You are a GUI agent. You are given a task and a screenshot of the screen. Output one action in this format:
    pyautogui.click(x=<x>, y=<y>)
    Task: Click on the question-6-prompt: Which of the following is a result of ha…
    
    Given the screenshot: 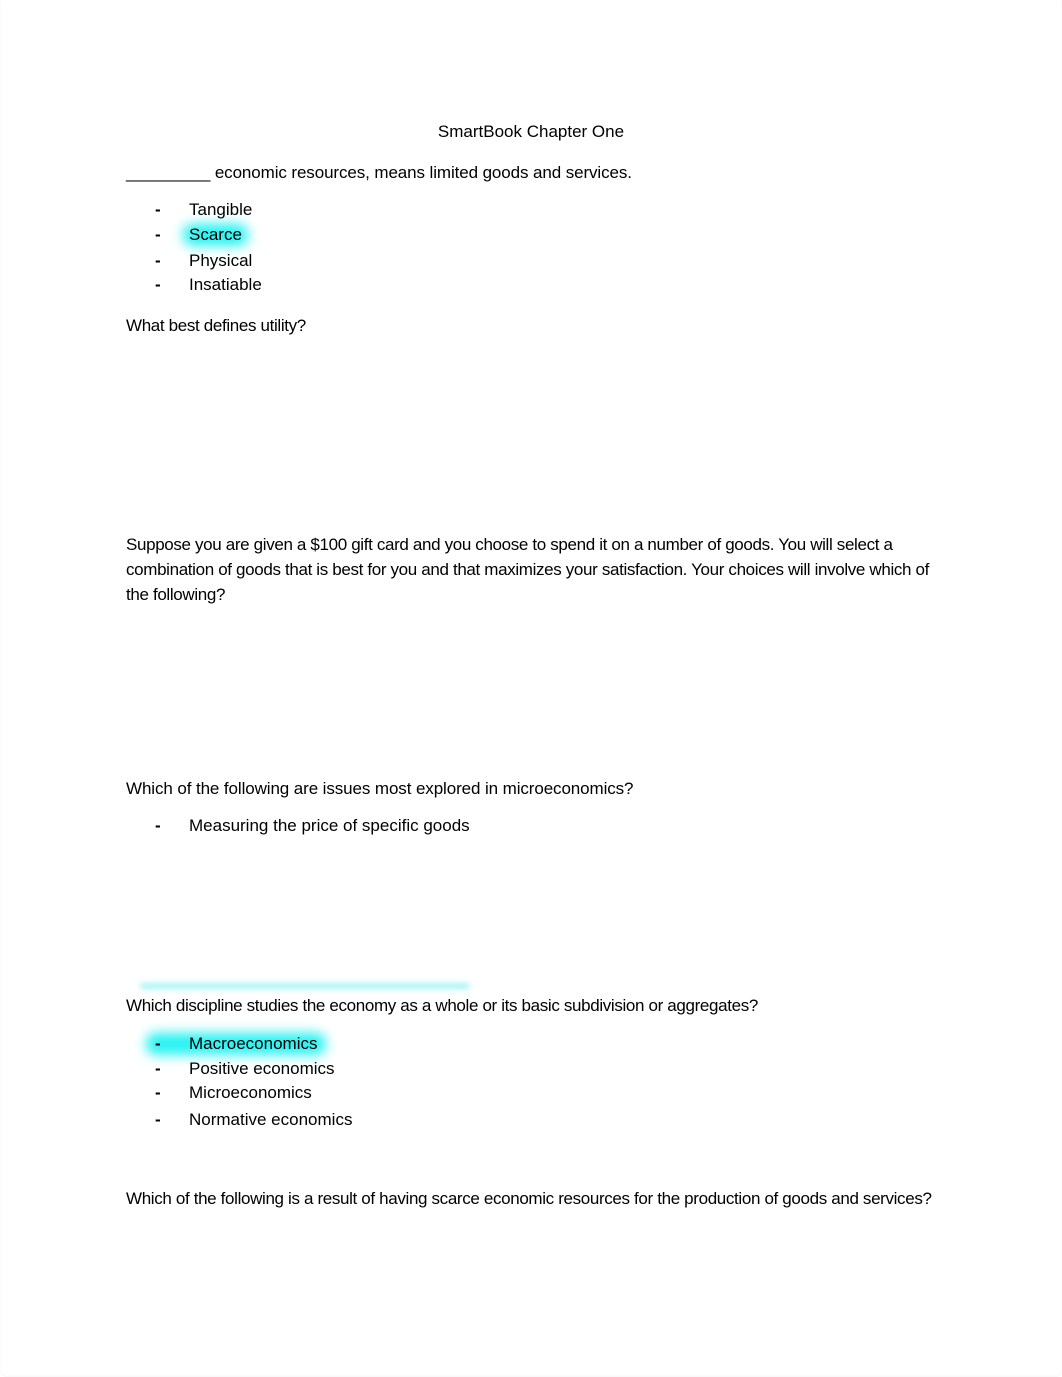 What is the action you would take?
    pyautogui.click(x=529, y=1198)
    